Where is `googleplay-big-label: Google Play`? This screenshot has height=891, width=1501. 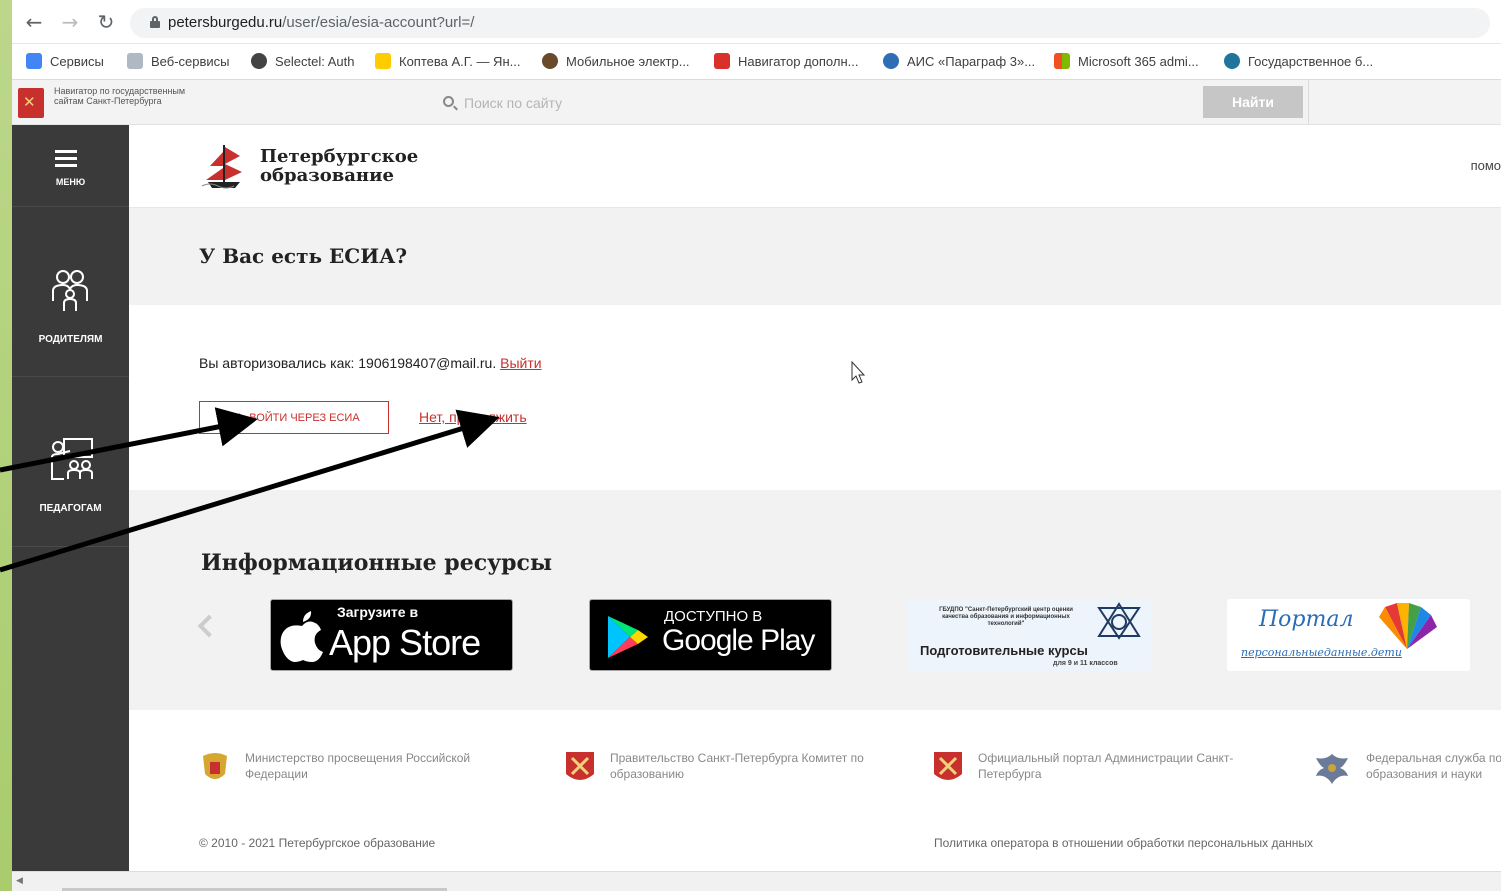 googleplay-big-label: Google Play is located at coordinates (738, 640).